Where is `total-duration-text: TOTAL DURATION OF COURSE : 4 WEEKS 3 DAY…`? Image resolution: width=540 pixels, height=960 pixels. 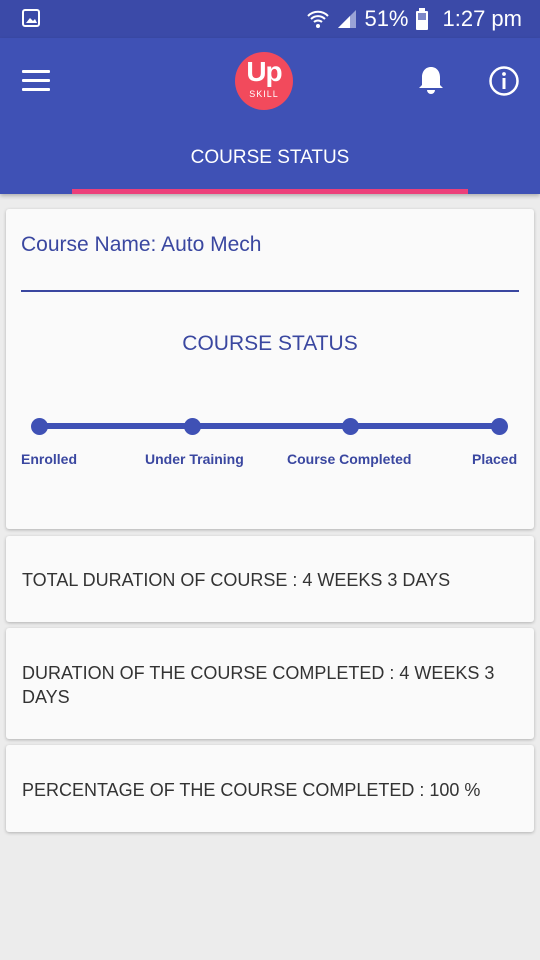
total-duration-text: TOTAL DURATION OF COURSE : 4 WEEKS 3 DAY… is located at coordinates (236, 580).